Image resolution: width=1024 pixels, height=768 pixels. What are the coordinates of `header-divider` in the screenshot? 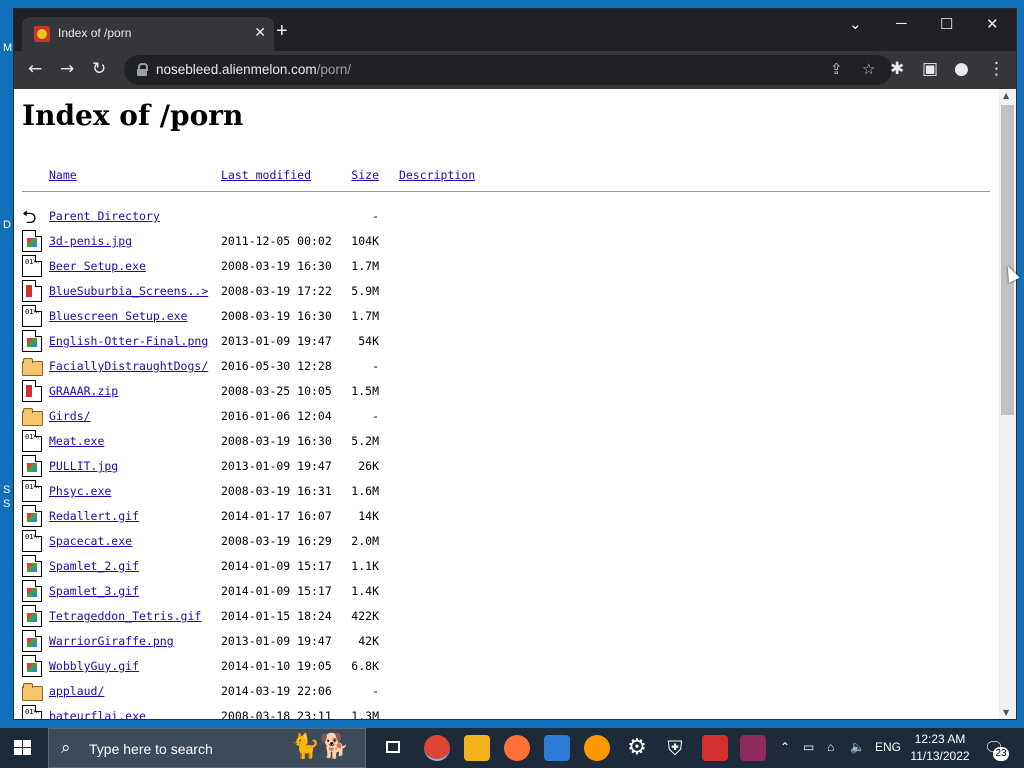 It's located at (506, 191).